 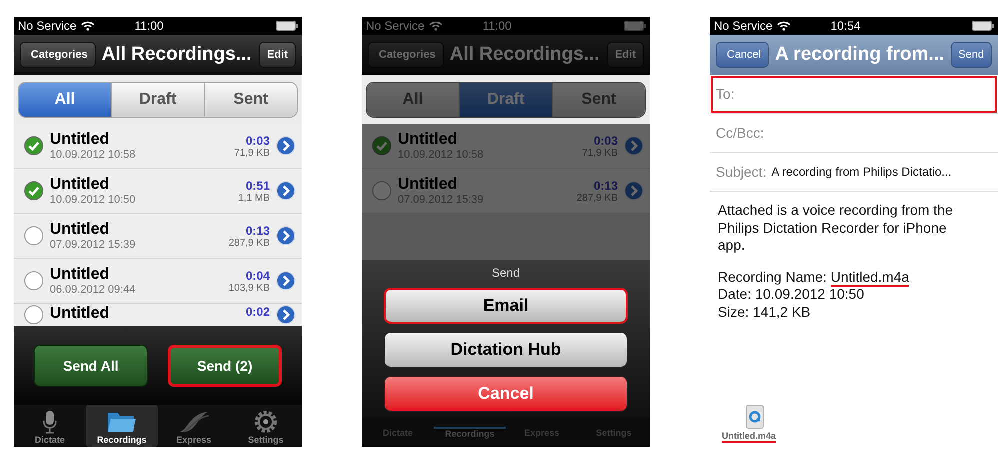 What do you see at coordinates (814, 277) in the screenshot?
I see `detail-line: Recording Name: Untitled.m4a` at bounding box center [814, 277].